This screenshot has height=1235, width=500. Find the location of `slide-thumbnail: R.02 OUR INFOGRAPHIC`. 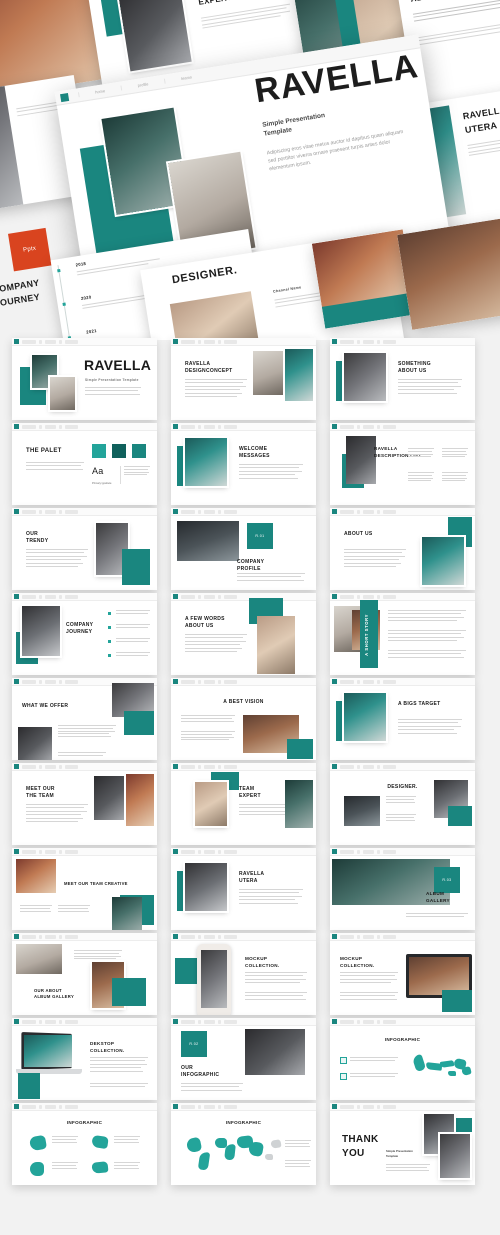

slide-thumbnail: R.02 OUR INFOGRAPHIC is located at coordinates (243, 1059).